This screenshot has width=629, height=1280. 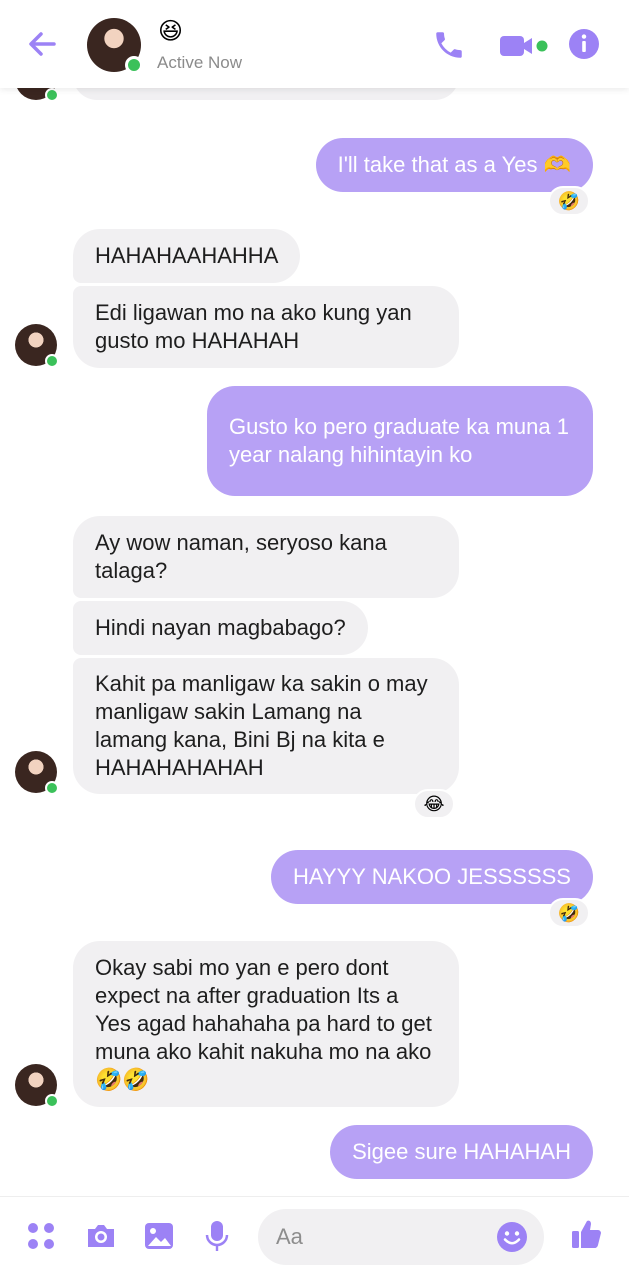 I want to click on message-bubble-cutoff, so click(x=266, y=94).